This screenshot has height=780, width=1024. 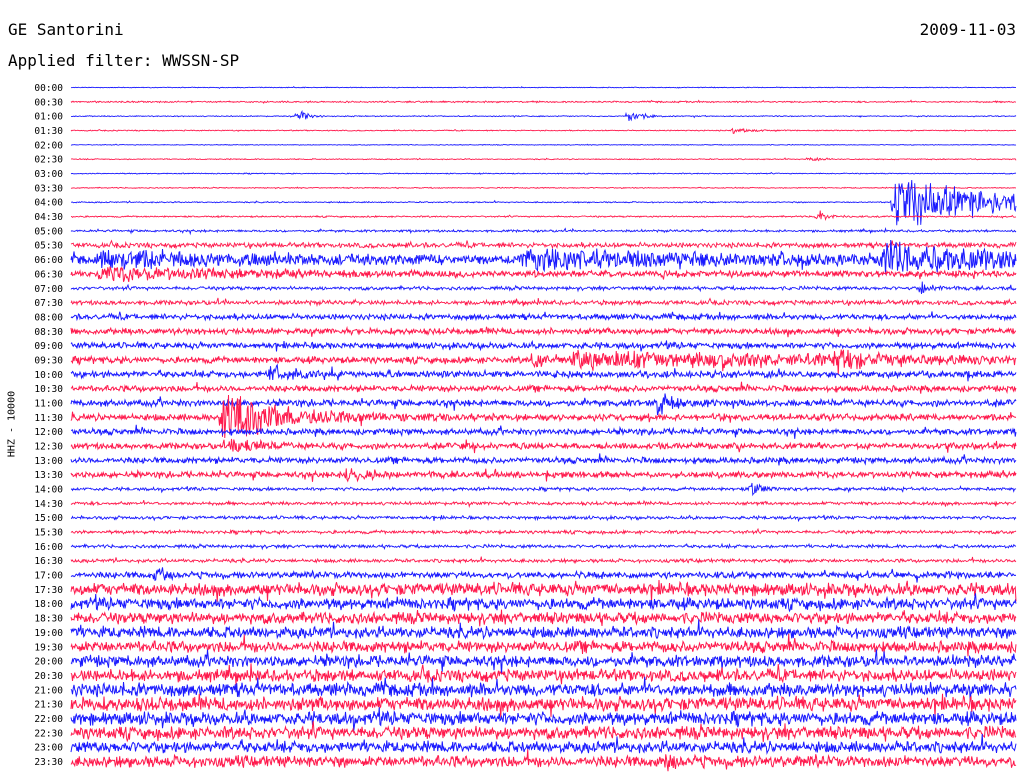 I want to click on row-time-label: 20:00, so click(x=48, y=662).